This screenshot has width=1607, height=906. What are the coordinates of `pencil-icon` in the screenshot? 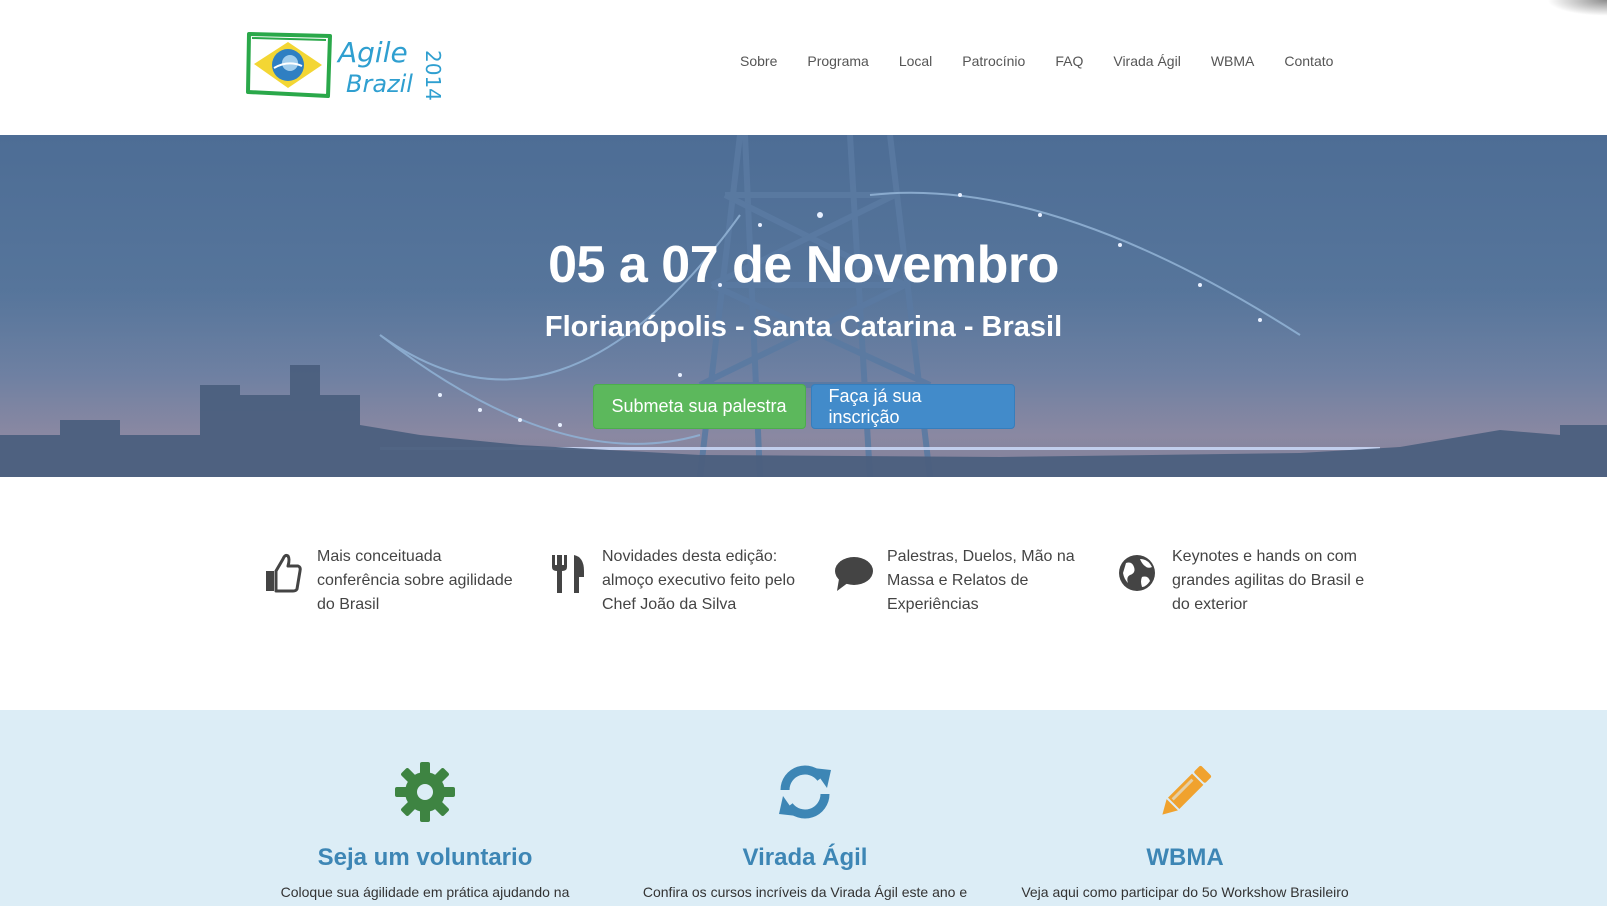 It's located at (1187, 790).